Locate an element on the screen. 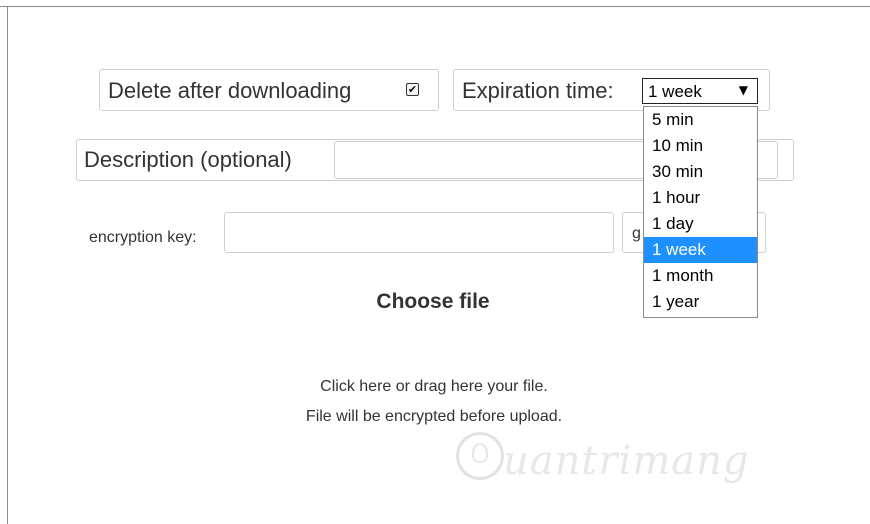  dropdown-option: 5 min is located at coordinates (700, 120).